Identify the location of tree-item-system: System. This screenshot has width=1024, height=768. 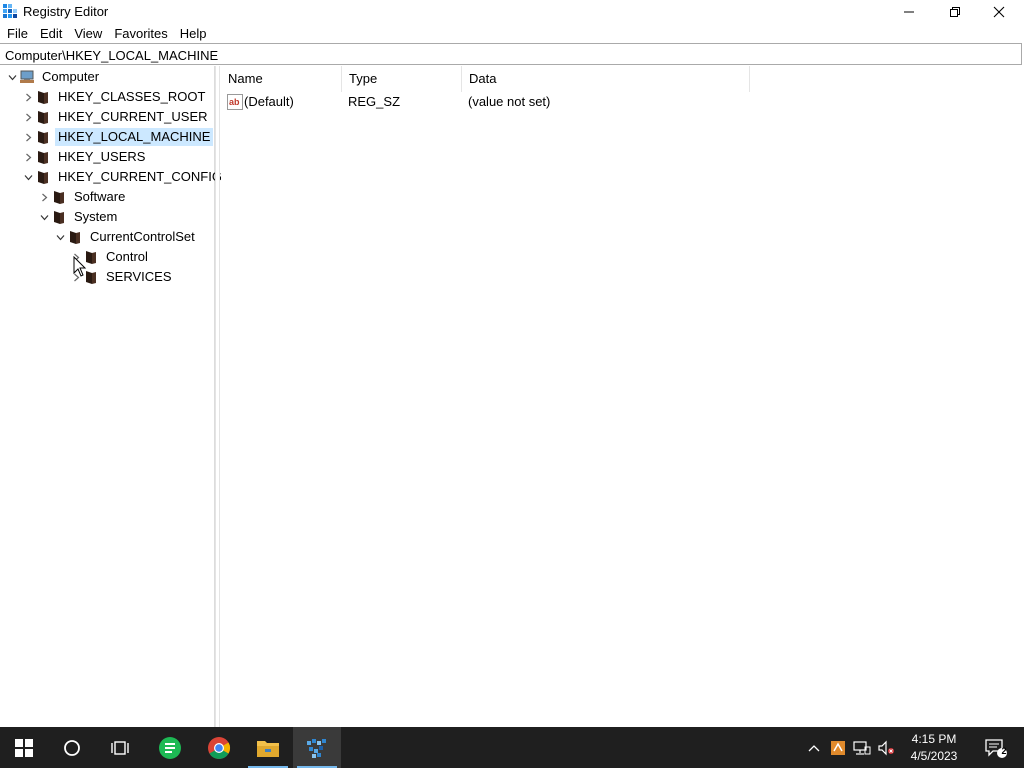
(78, 217).